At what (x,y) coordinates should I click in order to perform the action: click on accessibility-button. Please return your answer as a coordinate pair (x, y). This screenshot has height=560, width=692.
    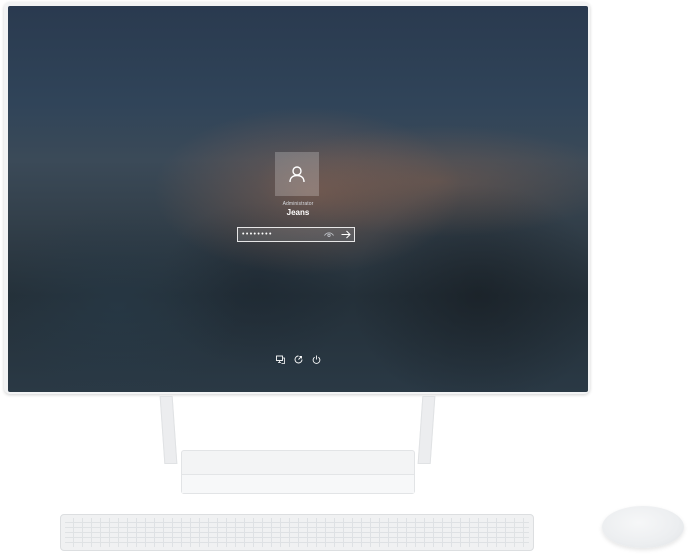
    Looking at the image, I should click on (298, 359).